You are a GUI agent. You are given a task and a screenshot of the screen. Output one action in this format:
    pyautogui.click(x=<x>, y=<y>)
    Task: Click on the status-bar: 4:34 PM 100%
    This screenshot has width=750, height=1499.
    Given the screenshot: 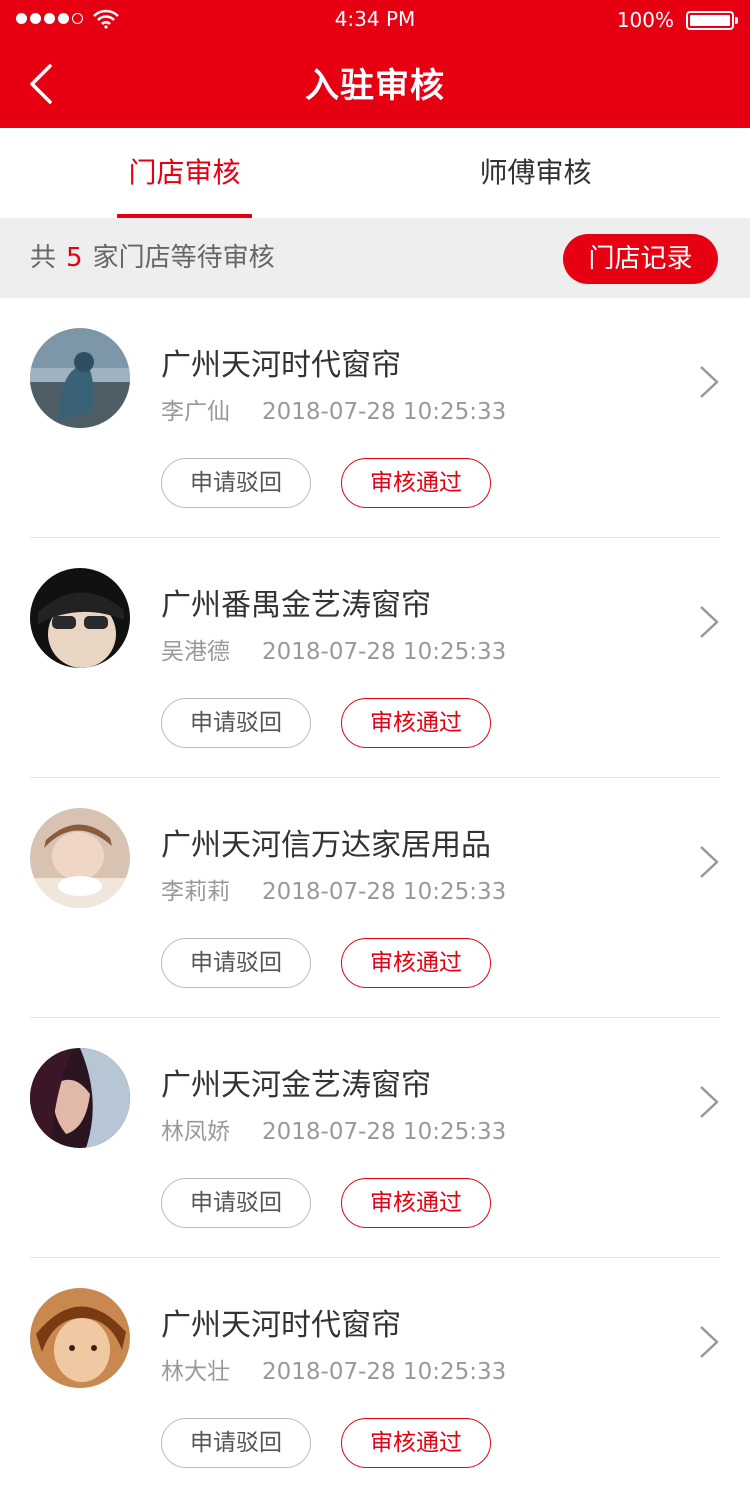 What is the action you would take?
    pyautogui.click(x=375, y=20)
    